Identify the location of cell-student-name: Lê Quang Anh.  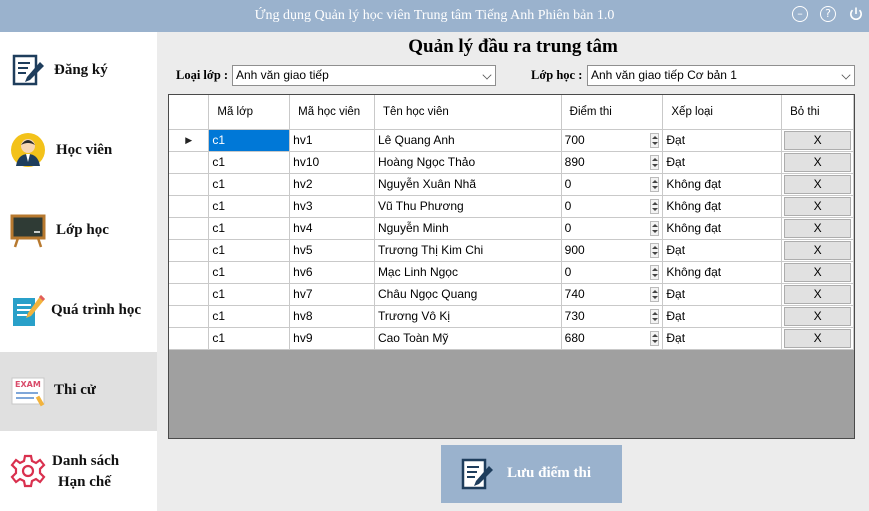
(468, 140).